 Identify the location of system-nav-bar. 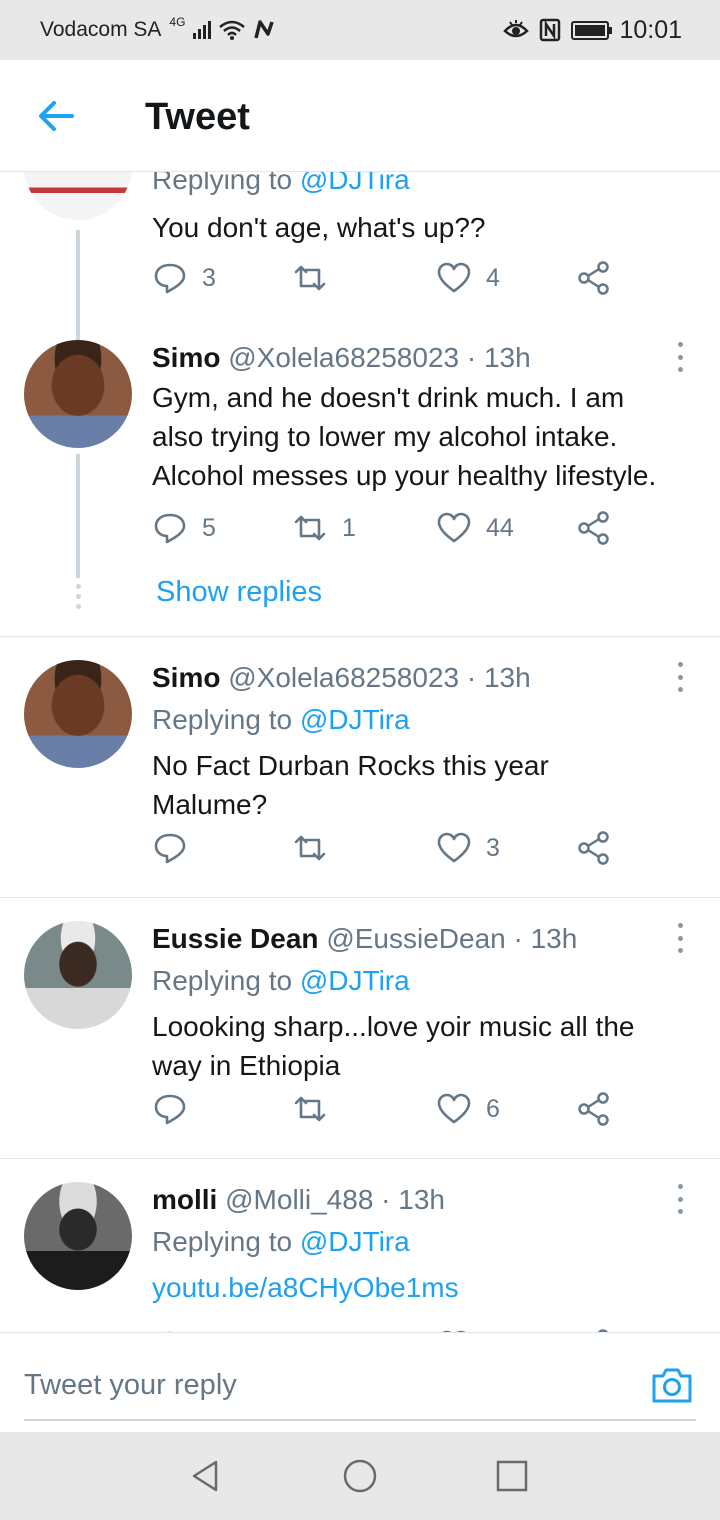
(360, 1476).